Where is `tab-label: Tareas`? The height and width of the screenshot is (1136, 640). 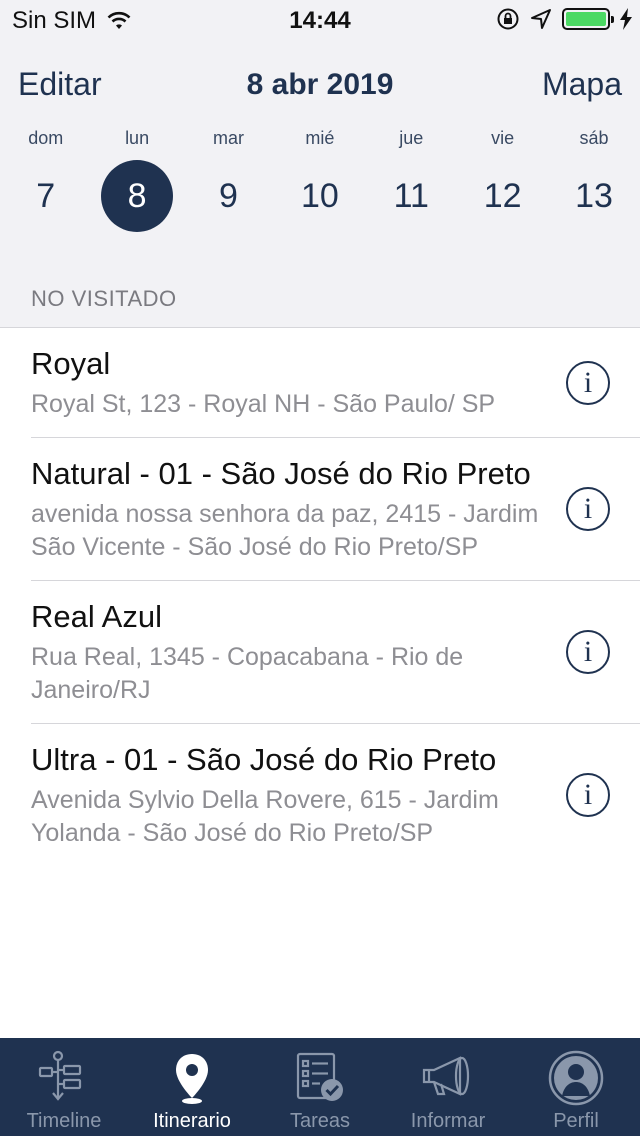
tab-label: Tareas is located at coordinates (320, 1121).